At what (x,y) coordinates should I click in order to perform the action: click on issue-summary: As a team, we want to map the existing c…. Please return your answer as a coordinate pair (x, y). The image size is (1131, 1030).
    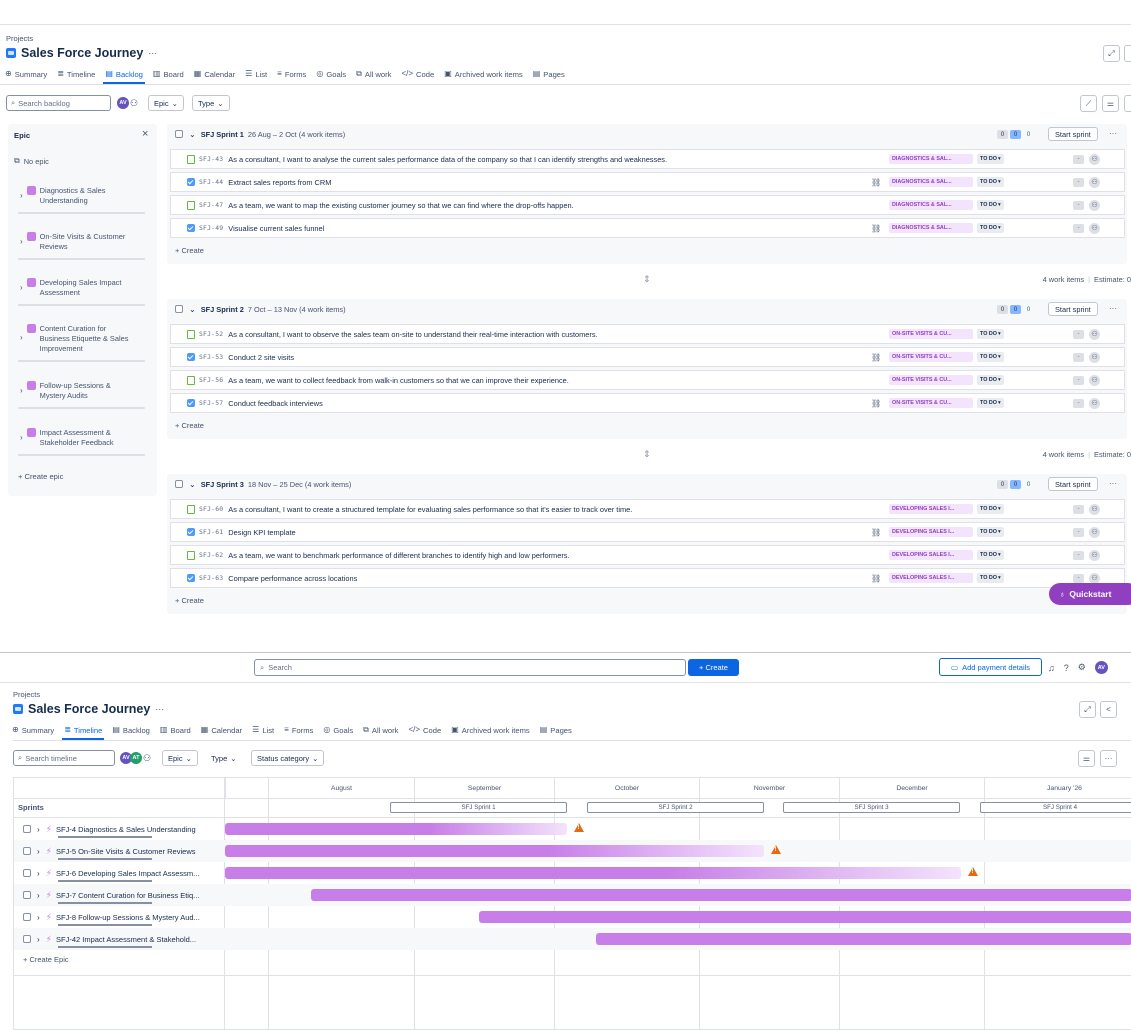
    Looking at the image, I should click on (400, 205).